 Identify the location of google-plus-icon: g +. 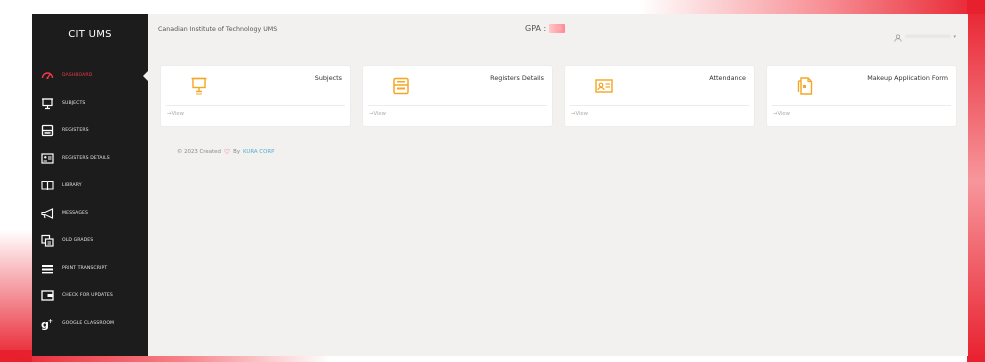
(47, 323).